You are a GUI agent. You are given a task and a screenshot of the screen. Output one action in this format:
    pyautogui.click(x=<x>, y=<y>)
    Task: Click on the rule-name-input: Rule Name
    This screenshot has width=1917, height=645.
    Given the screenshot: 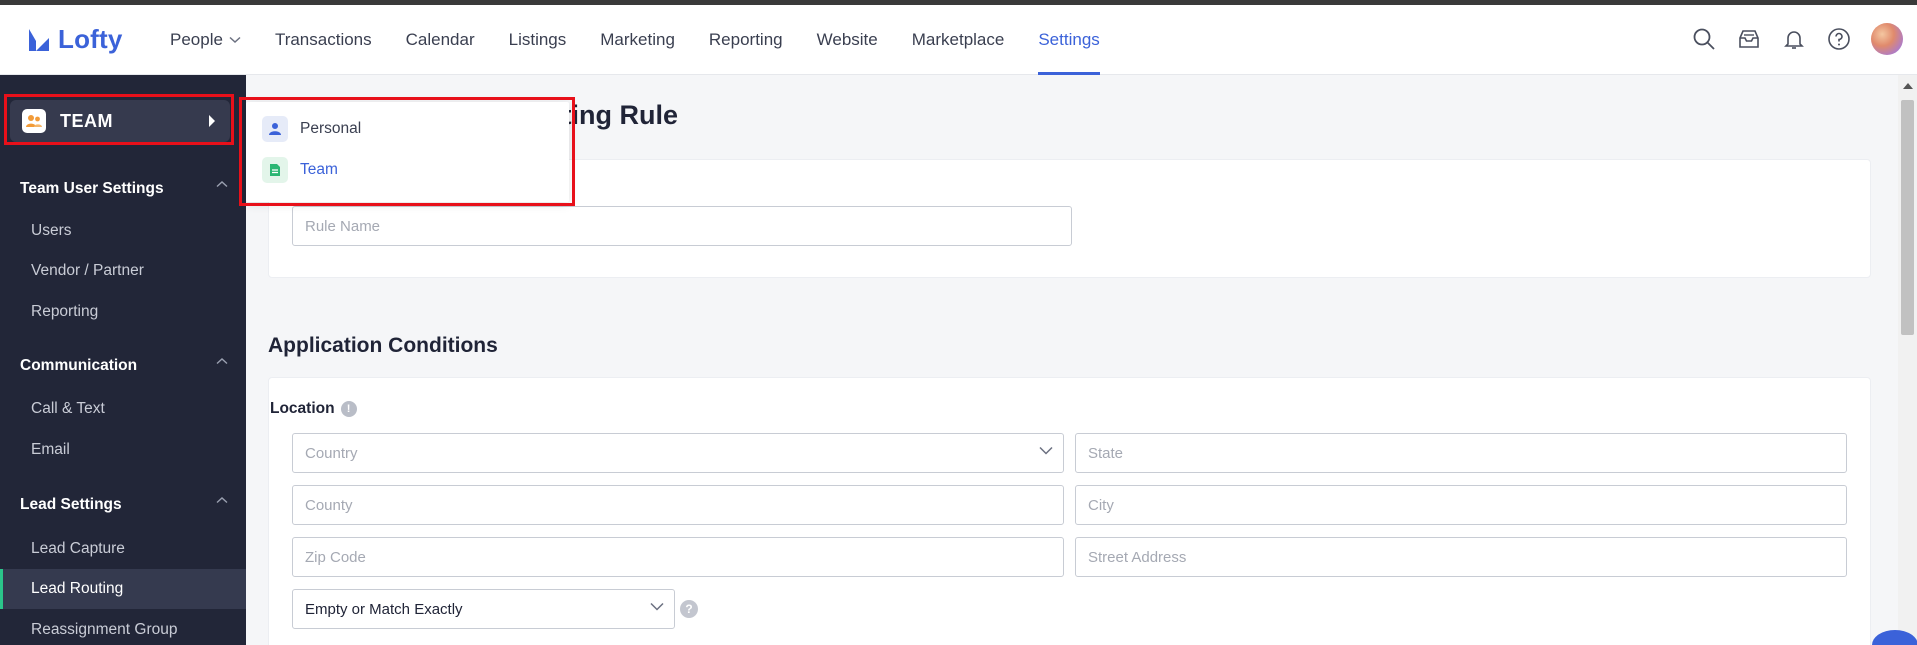 What is the action you would take?
    pyautogui.click(x=682, y=226)
    